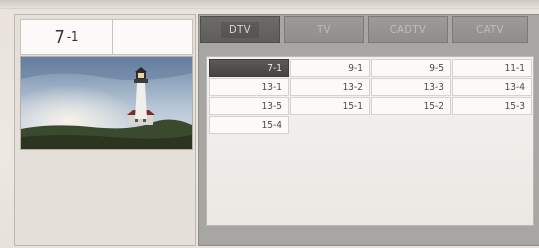 The width and height of the screenshot is (539, 248). What do you see at coordinates (249, 87) in the screenshot?
I see `channel-cell: 13-1` at bounding box center [249, 87].